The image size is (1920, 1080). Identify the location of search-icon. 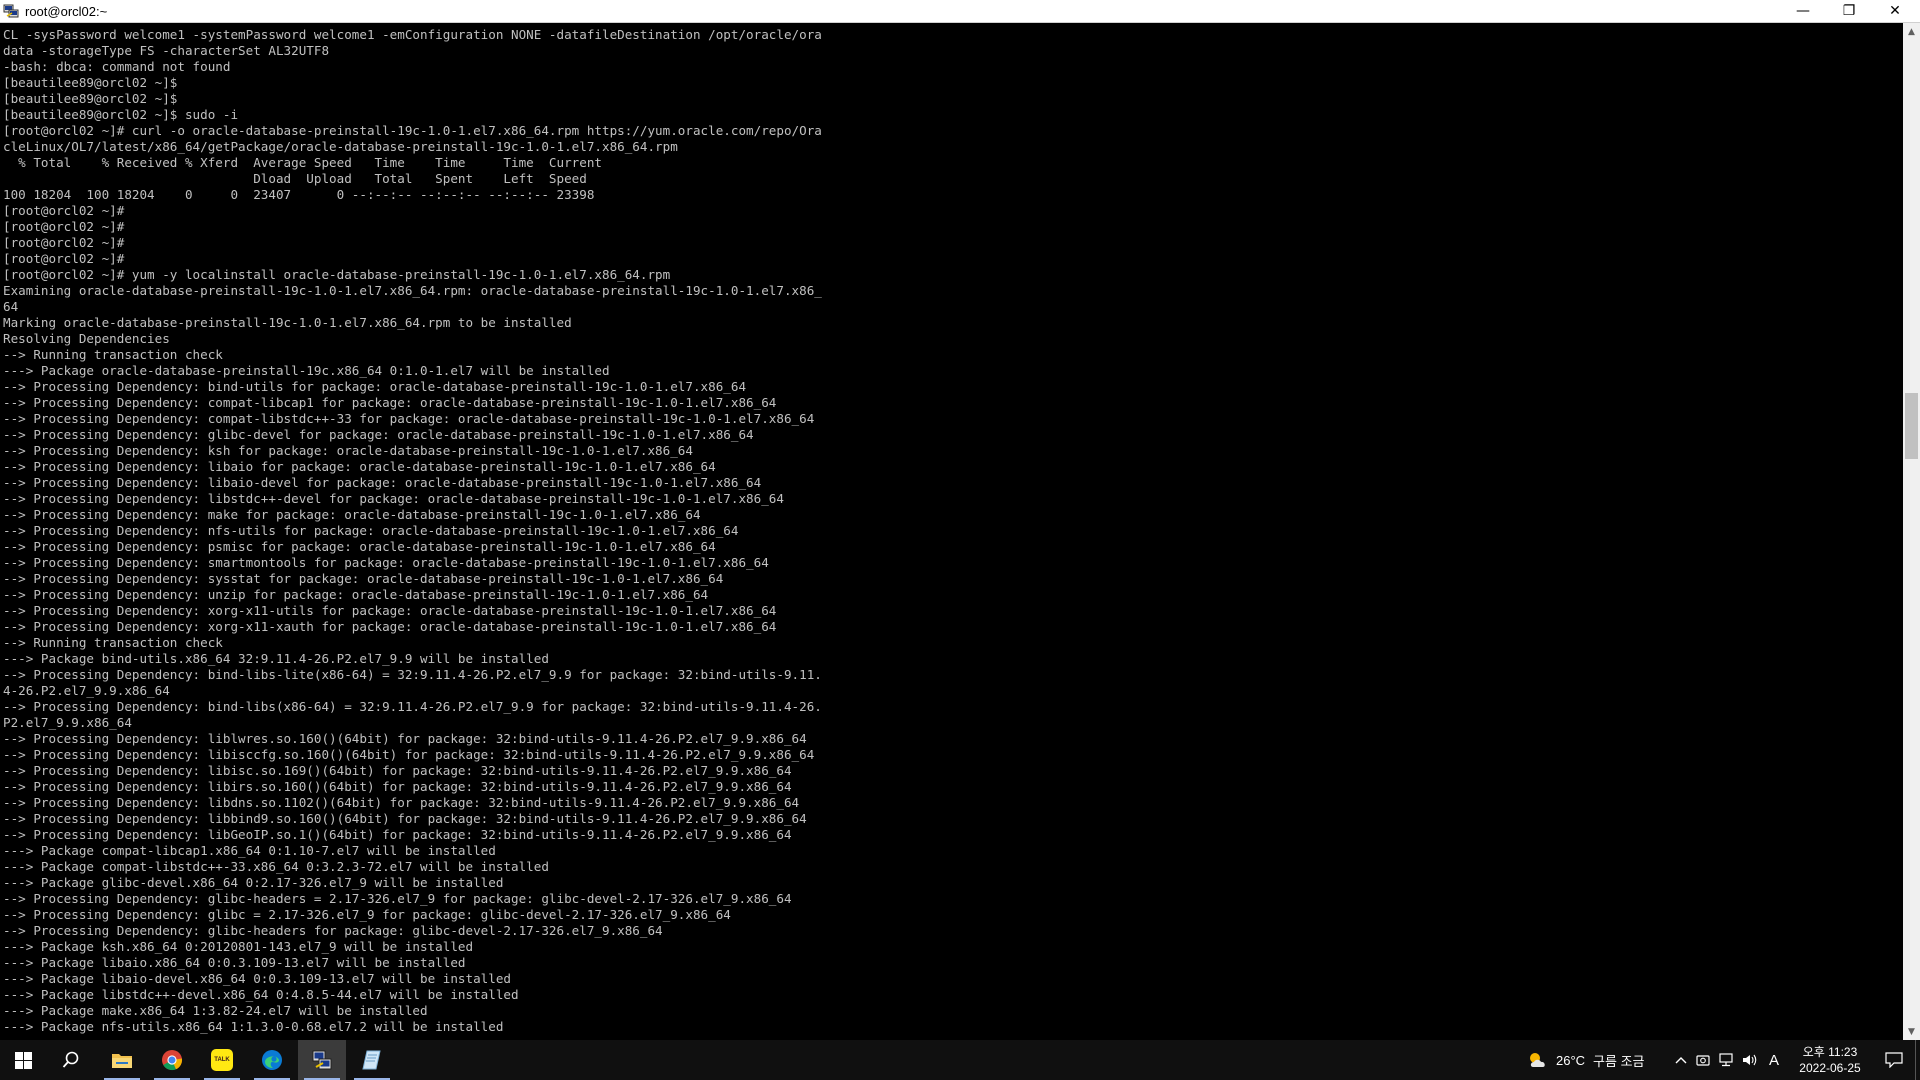
(70, 1059).